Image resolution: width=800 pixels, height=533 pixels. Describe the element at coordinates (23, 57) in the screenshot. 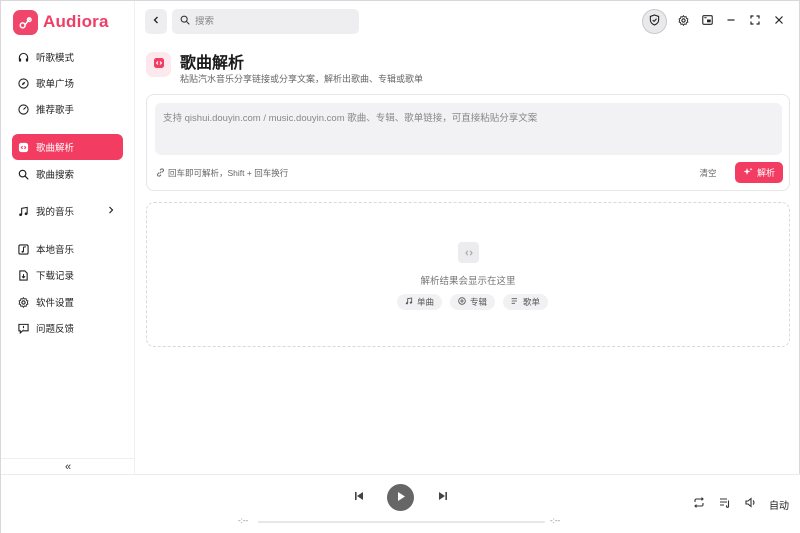

I see `headphones-icon` at that location.